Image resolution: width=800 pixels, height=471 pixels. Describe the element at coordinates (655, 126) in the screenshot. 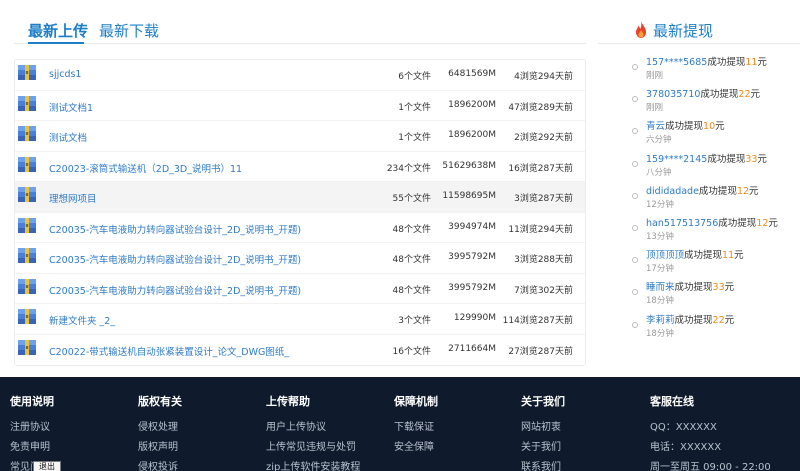

I see `withdraw-user: 青云` at that location.